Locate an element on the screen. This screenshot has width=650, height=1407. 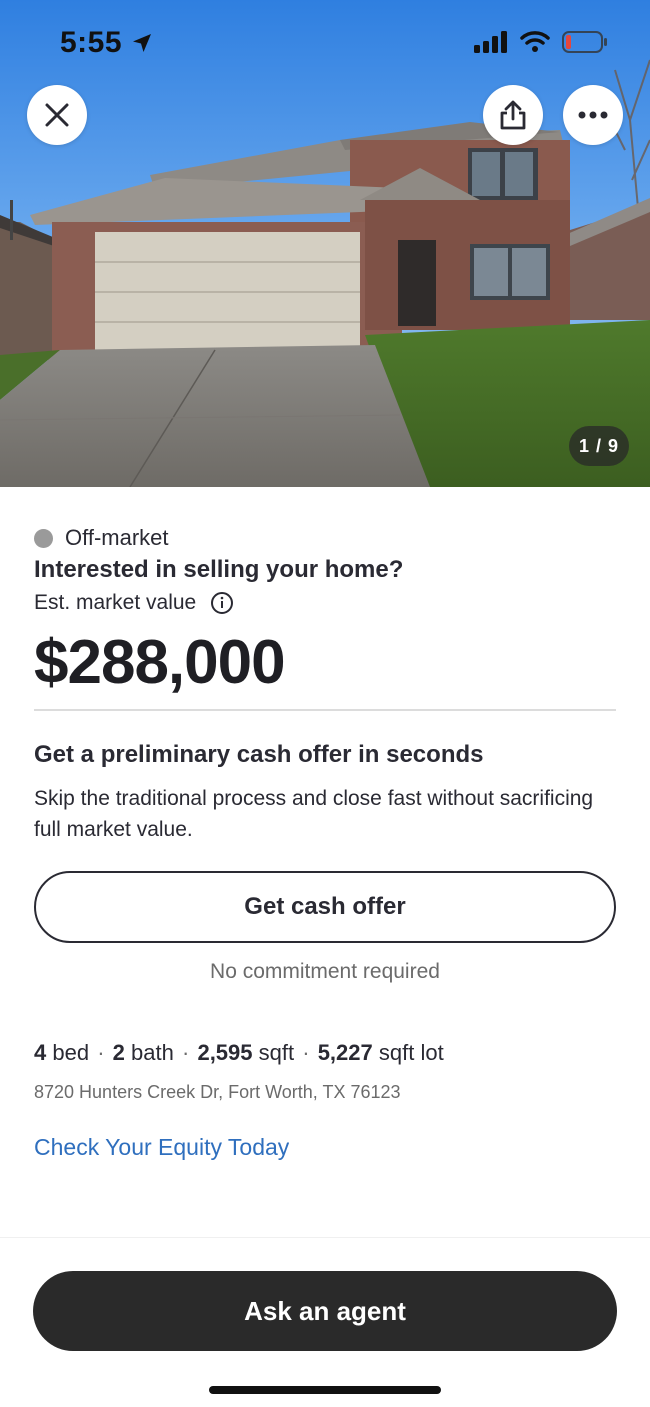
location-arrow-icon is located at coordinates (142, 43).